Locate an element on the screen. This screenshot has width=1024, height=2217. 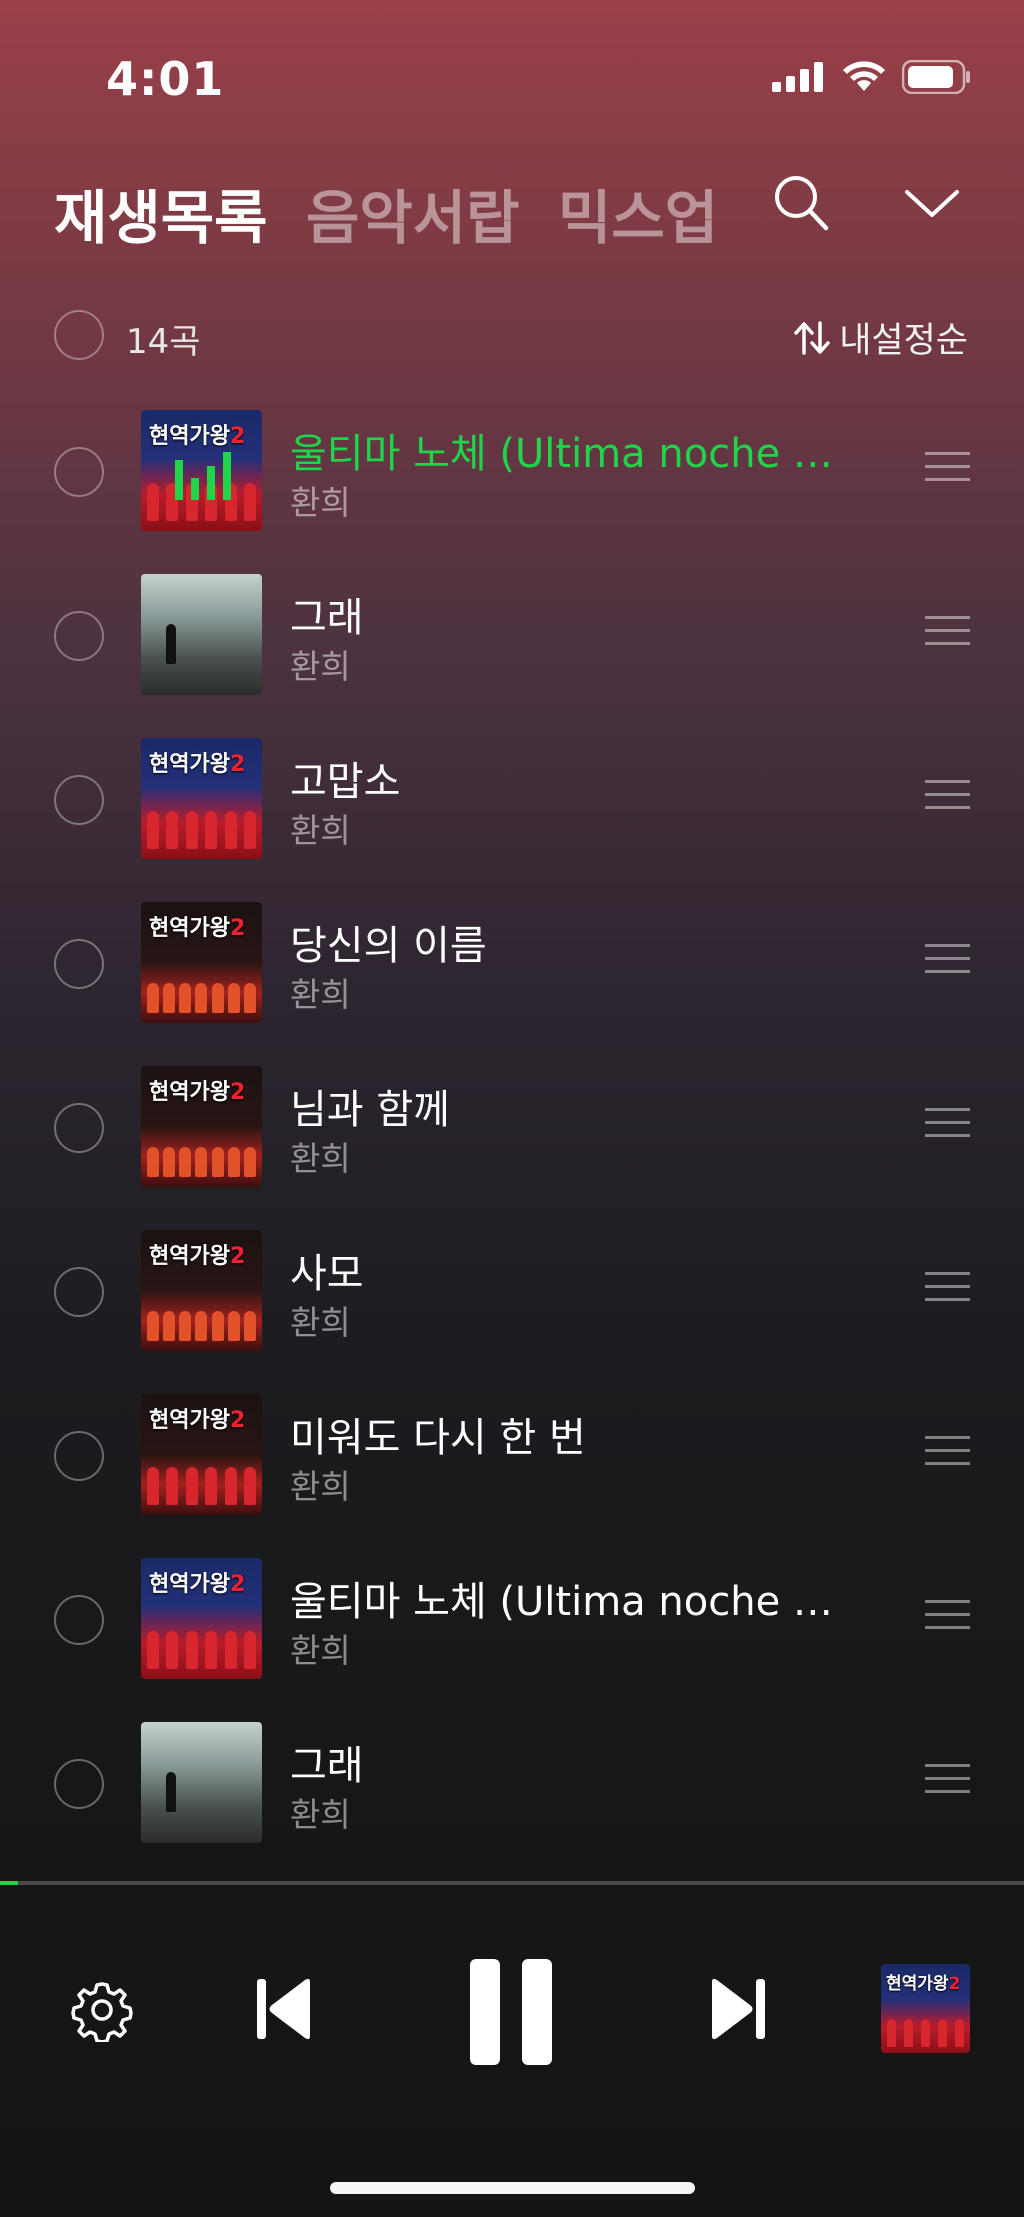
track-title: 당신의 이름 is located at coordinates (388, 946).